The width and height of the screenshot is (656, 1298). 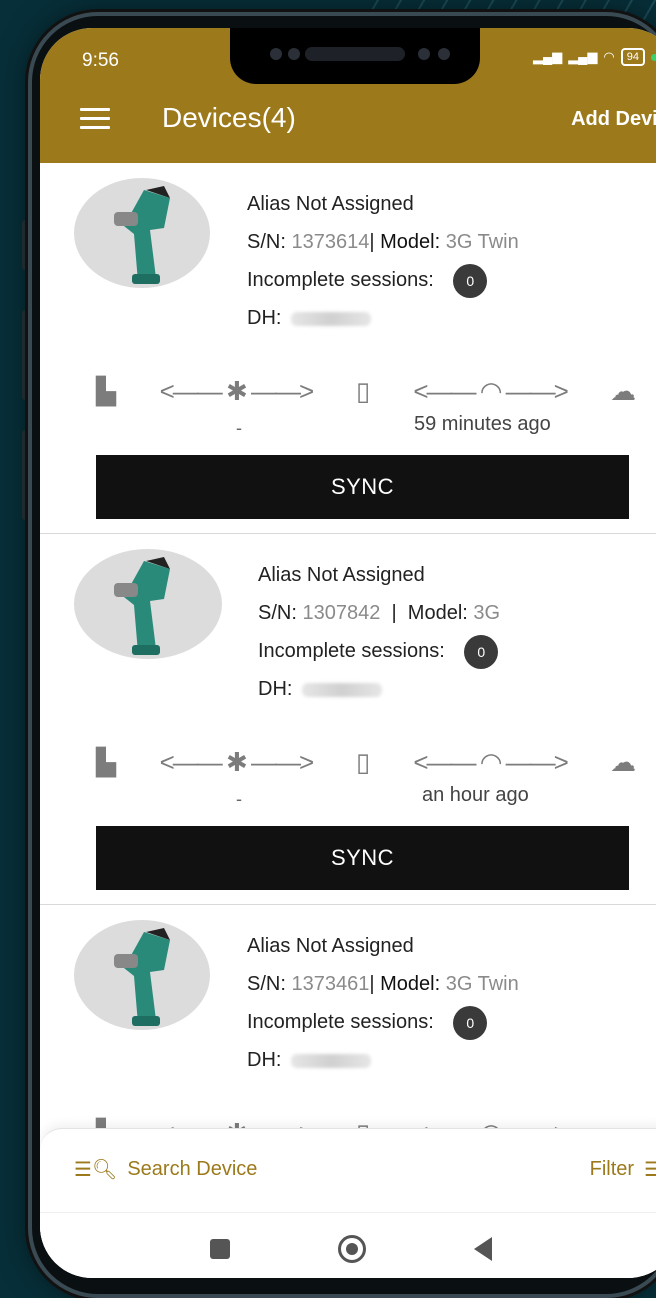 I want to click on cloud-sync-time: an hour ago, so click(x=475, y=795).